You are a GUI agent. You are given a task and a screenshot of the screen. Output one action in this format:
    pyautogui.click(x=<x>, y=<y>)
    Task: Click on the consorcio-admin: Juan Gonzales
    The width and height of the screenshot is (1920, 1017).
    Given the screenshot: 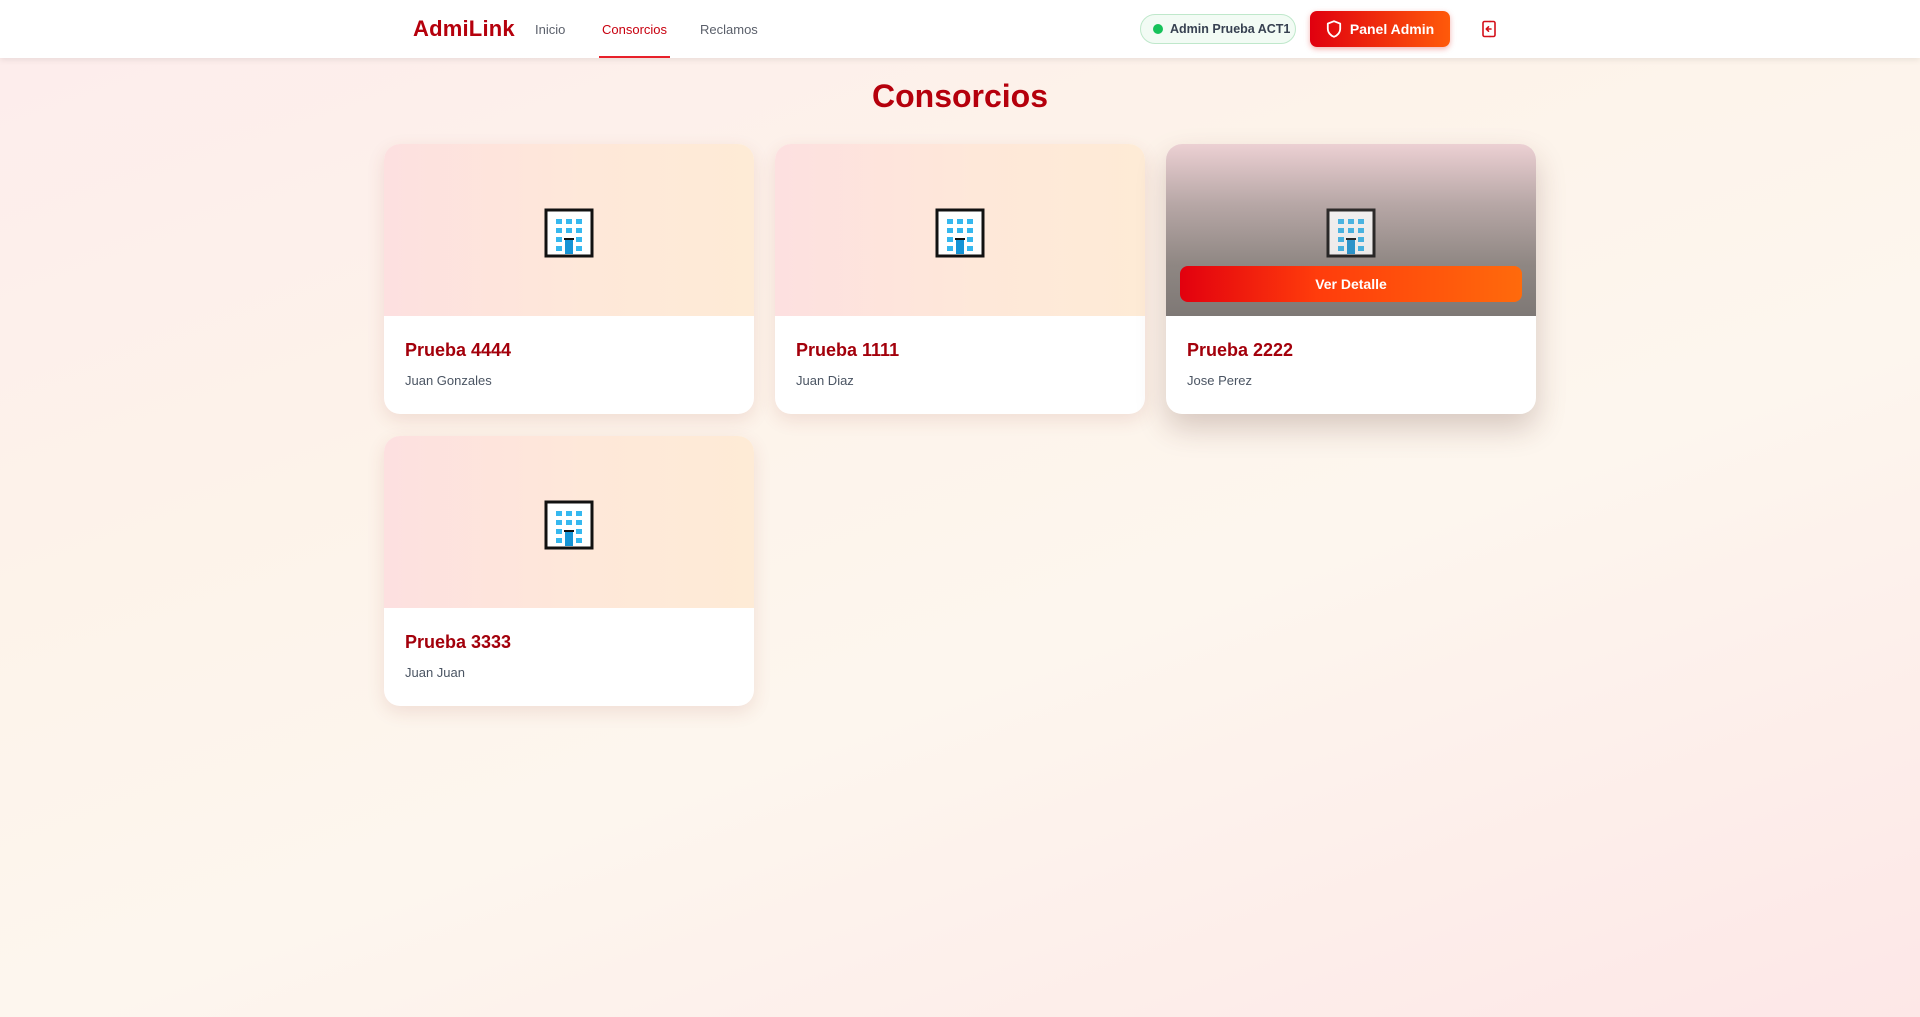 What is the action you would take?
    pyautogui.click(x=448, y=380)
    